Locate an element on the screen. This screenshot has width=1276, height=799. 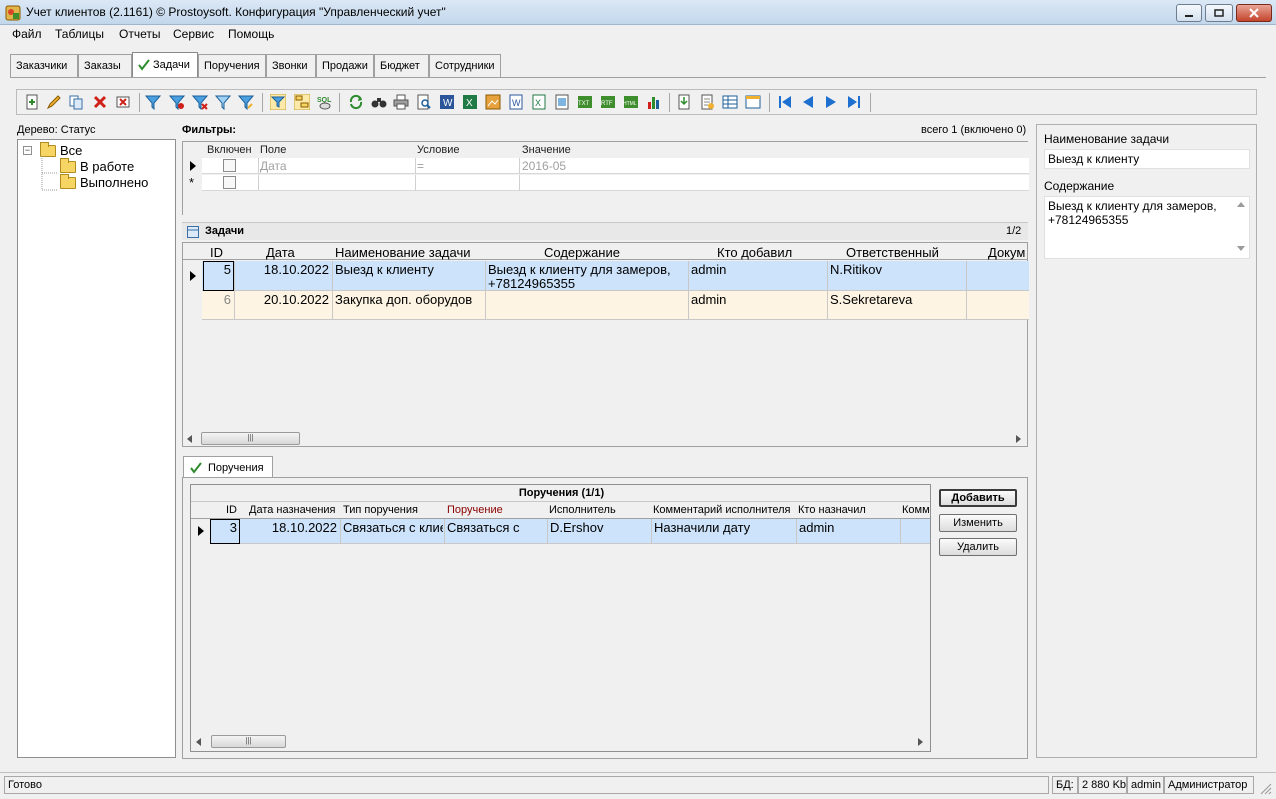
tasks-hscroll: ||| is located at coordinates (605, 438).